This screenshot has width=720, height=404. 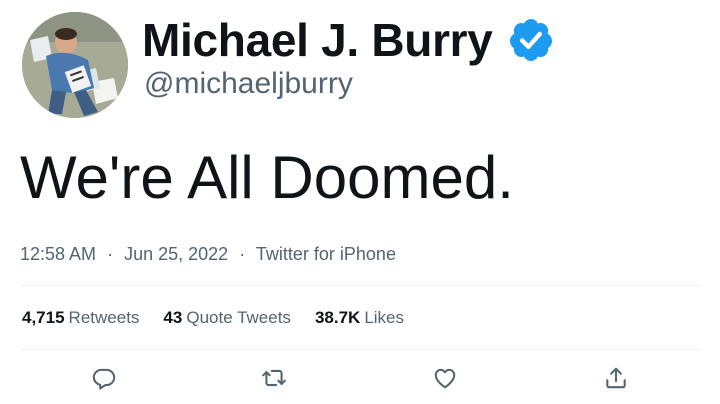 What do you see at coordinates (173, 317) in the screenshot?
I see `quote-tweets-count: 43` at bounding box center [173, 317].